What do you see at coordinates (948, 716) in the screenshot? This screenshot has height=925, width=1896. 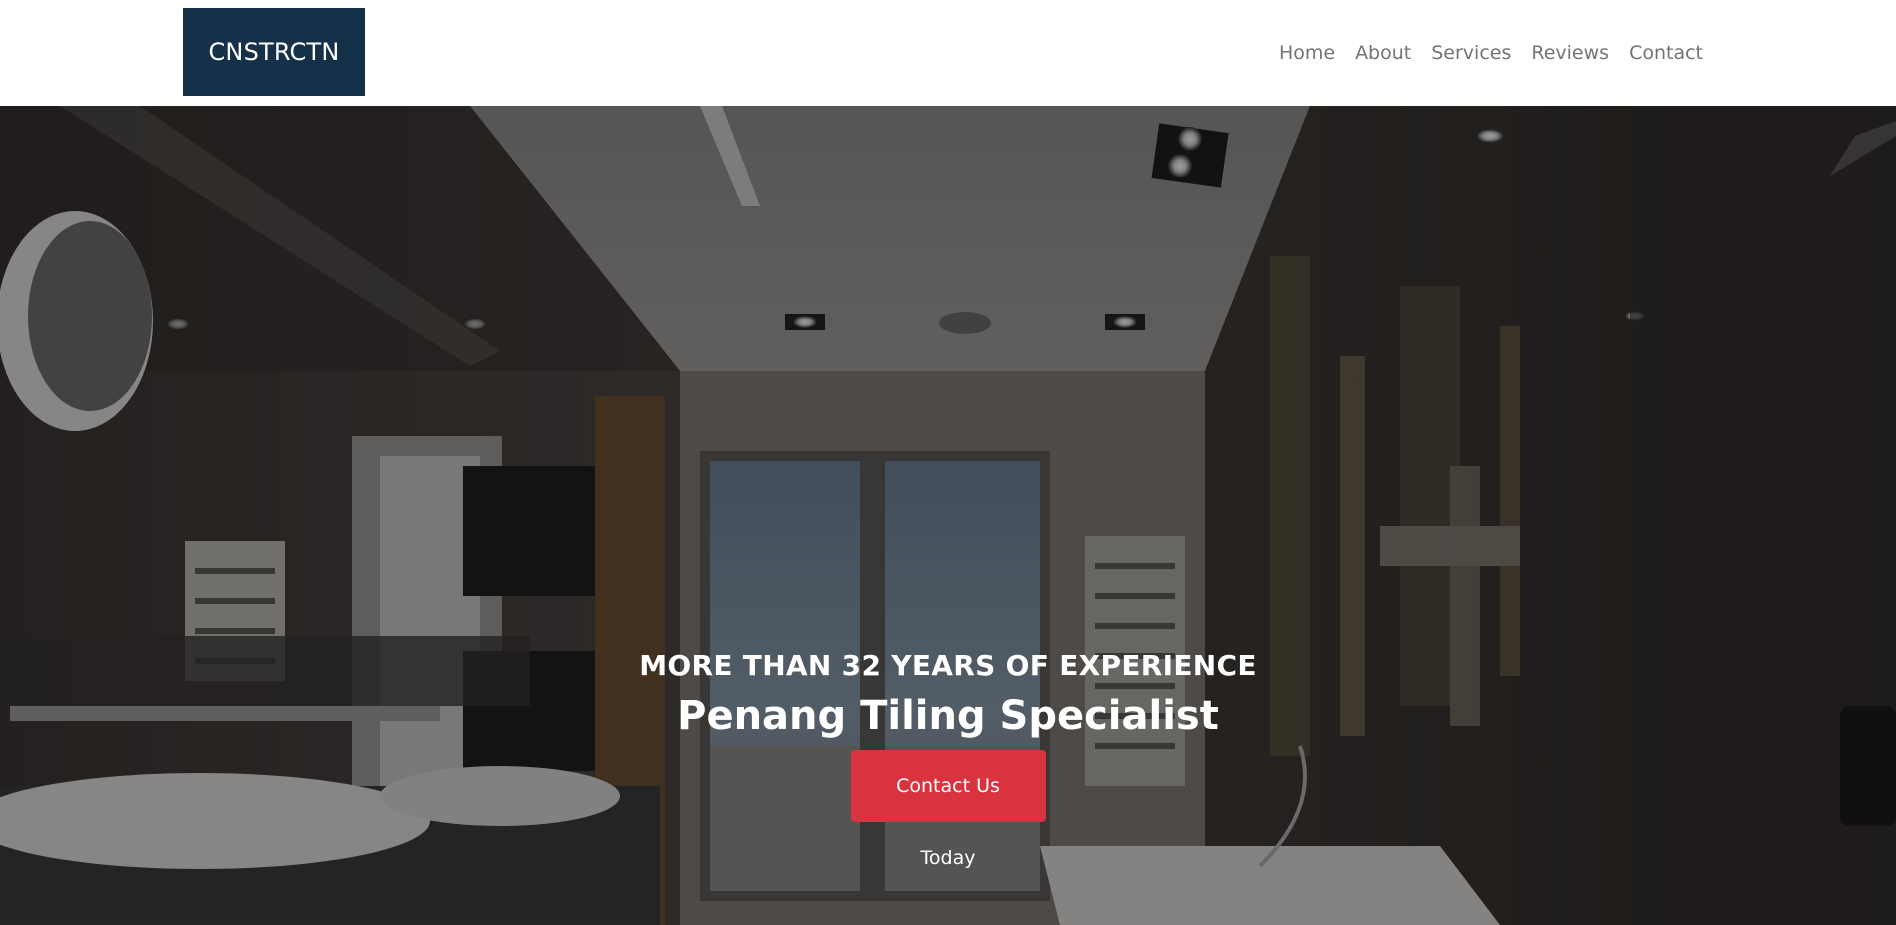 I see `hero-title: Penang Tiling Specialist` at bounding box center [948, 716].